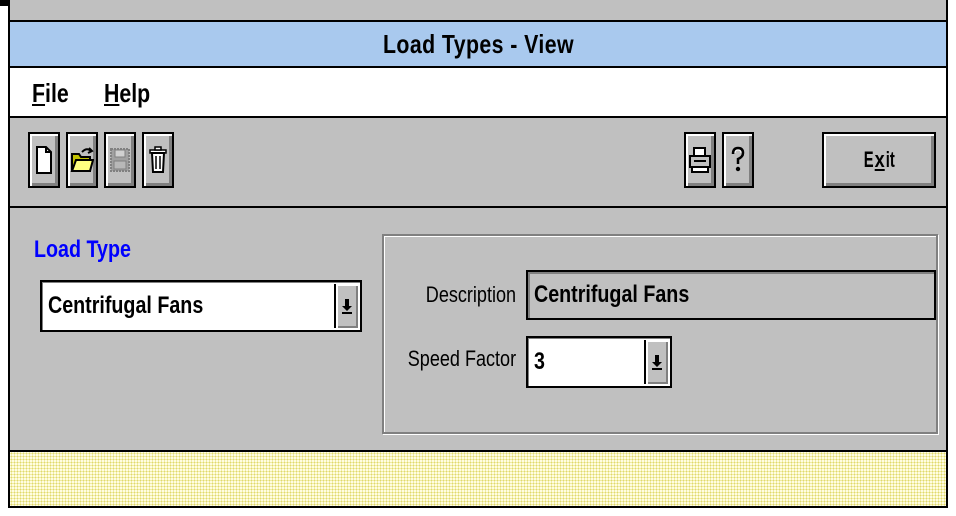 Image resolution: width=956 pixels, height=516 pixels. I want to click on help-question-icon, so click(738, 159).